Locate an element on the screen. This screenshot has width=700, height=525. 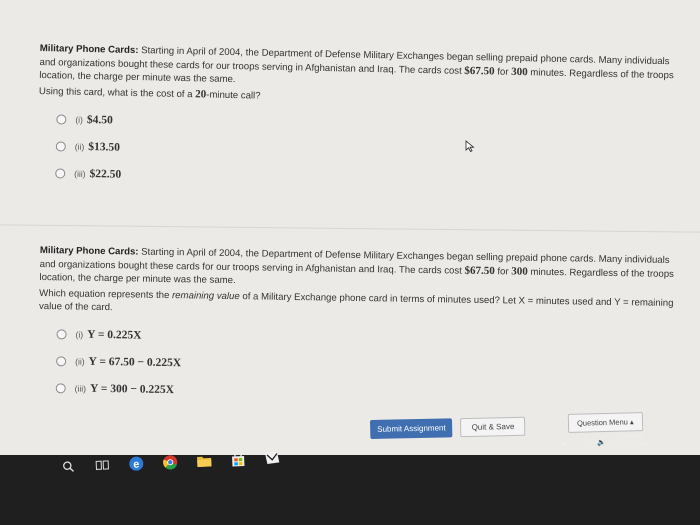
notification-icon: □ is located at coordinates (654, 440).